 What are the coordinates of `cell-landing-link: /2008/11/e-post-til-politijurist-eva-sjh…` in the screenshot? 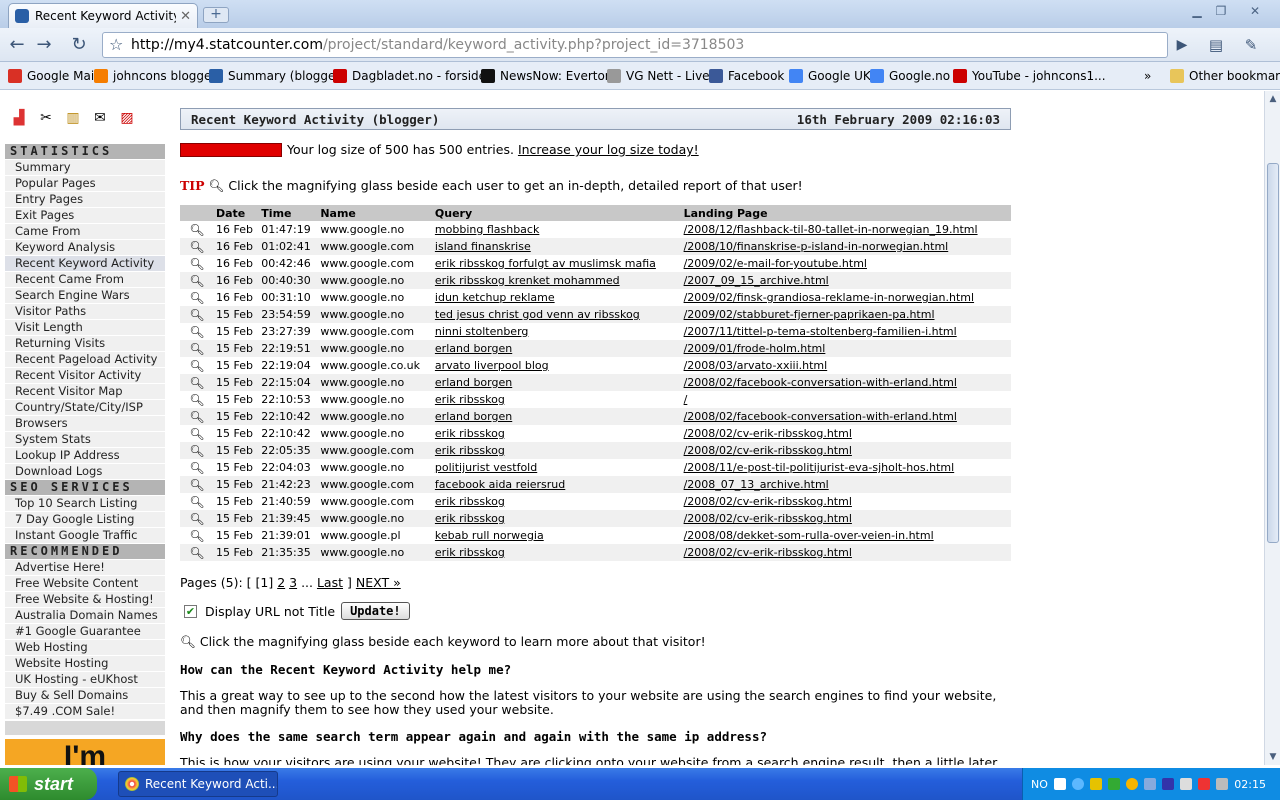 It's located at (846, 467).